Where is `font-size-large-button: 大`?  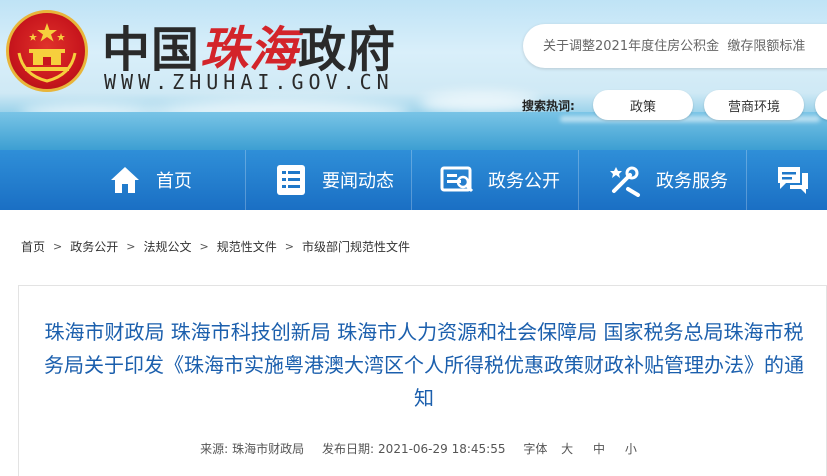 font-size-large-button: 大 is located at coordinates (567, 449).